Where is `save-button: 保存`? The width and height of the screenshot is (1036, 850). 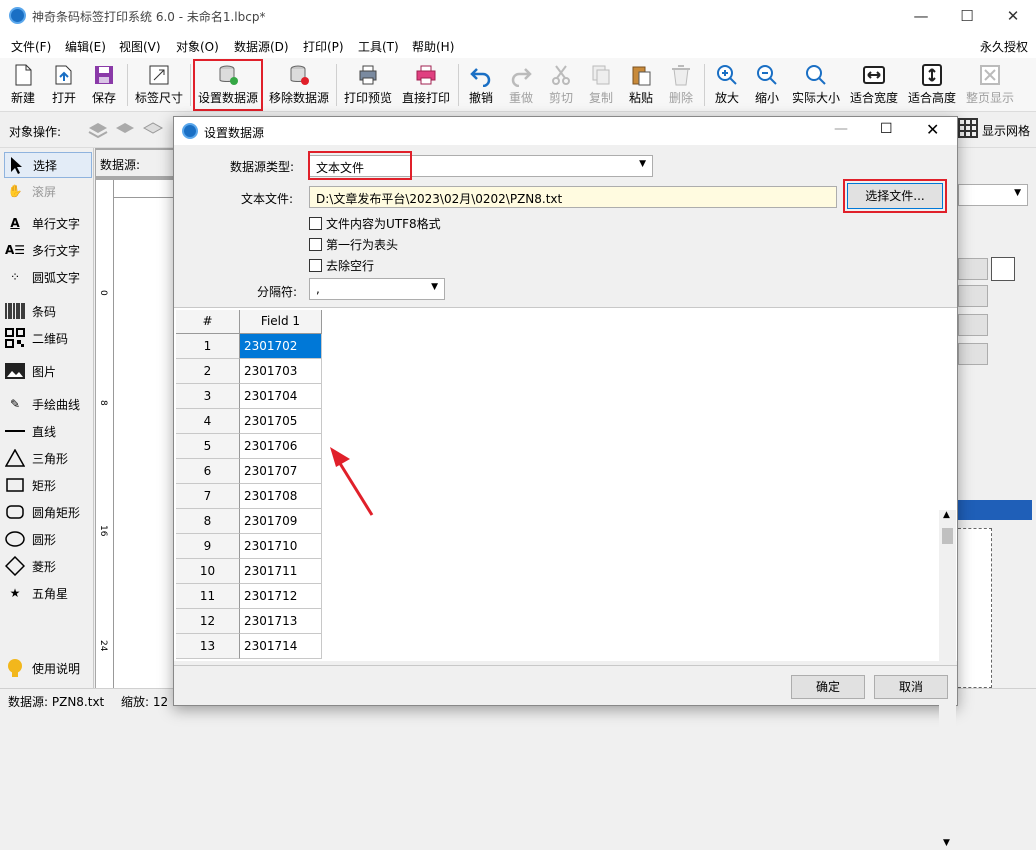
save-button: 保存 is located at coordinates (104, 85).